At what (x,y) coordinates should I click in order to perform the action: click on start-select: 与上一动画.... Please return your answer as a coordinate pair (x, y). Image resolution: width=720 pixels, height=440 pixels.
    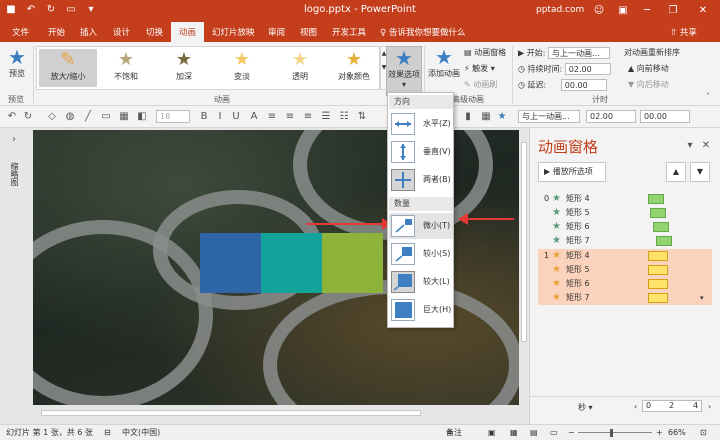
    Looking at the image, I should click on (578, 53).